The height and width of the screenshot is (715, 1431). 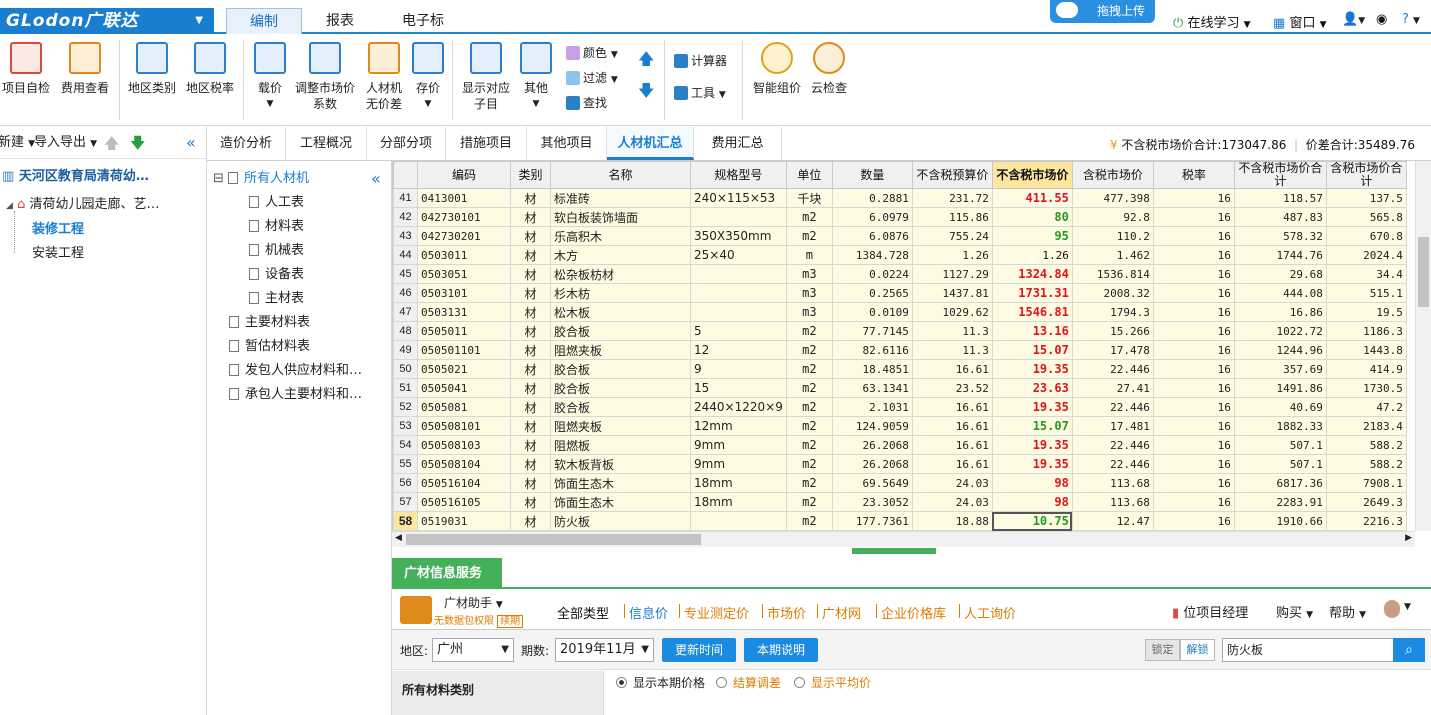 What do you see at coordinates (1280, 274) in the screenshot?
I see `table-cell: 29.68` at bounding box center [1280, 274].